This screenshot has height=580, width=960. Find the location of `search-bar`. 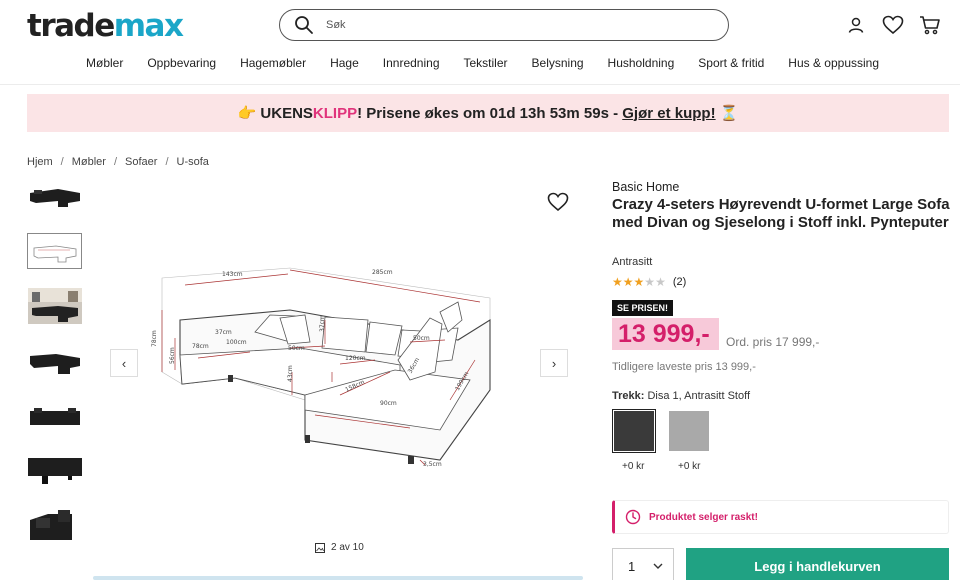

search-bar is located at coordinates (504, 25).